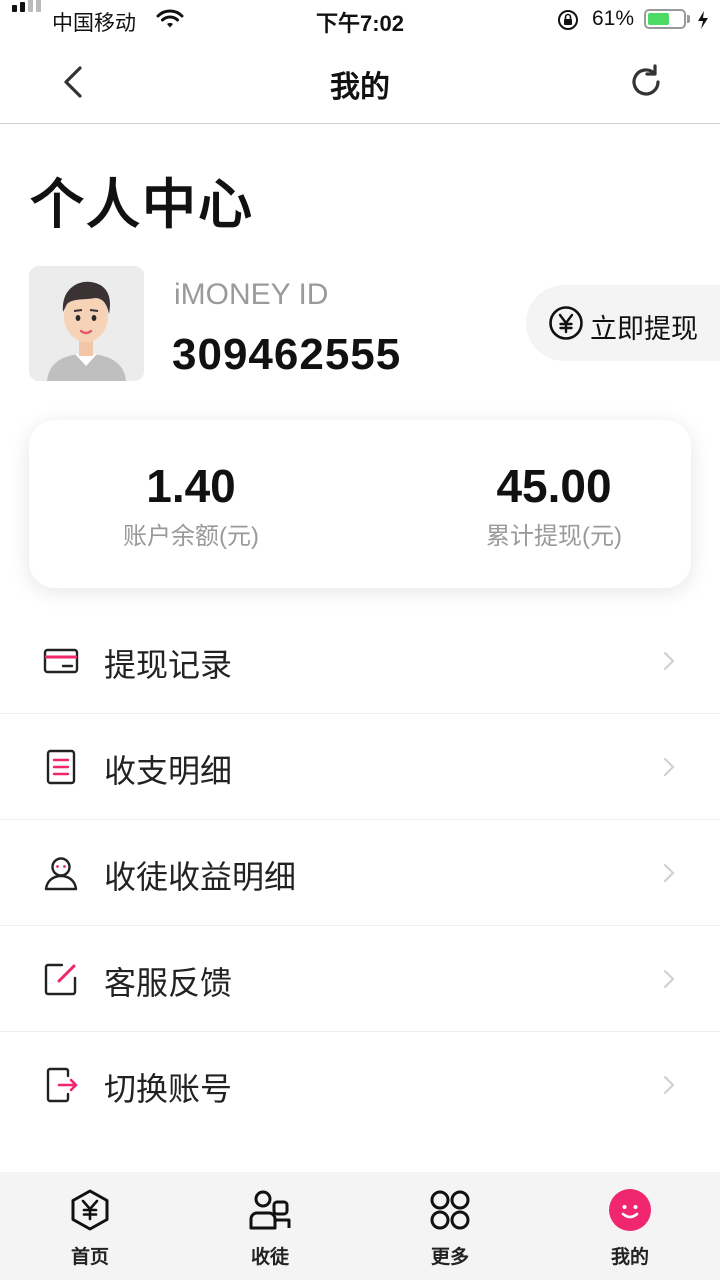 This screenshot has height=1280, width=720. What do you see at coordinates (644, 329) in the screenshot?
I see `withdraw-button-label: 立即提现` at bounding box center [644, 329].